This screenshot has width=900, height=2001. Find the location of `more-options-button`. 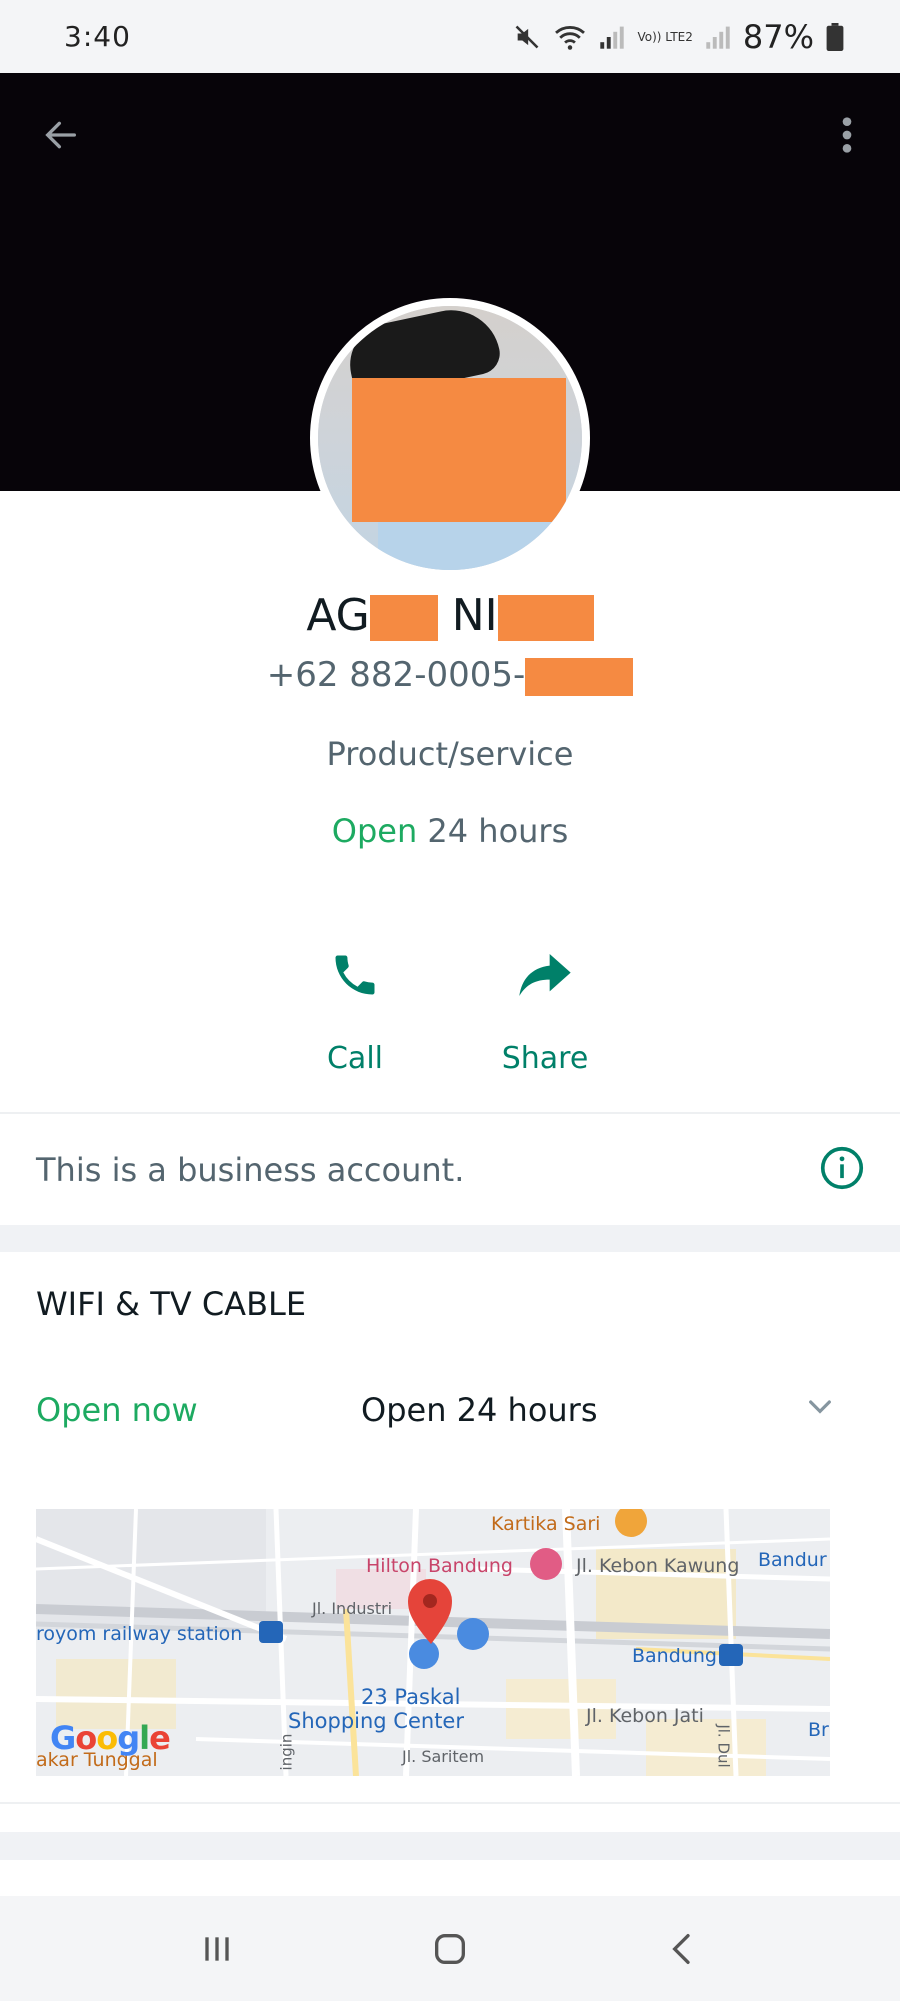

more-options-button is located at coordinates (847, 135).